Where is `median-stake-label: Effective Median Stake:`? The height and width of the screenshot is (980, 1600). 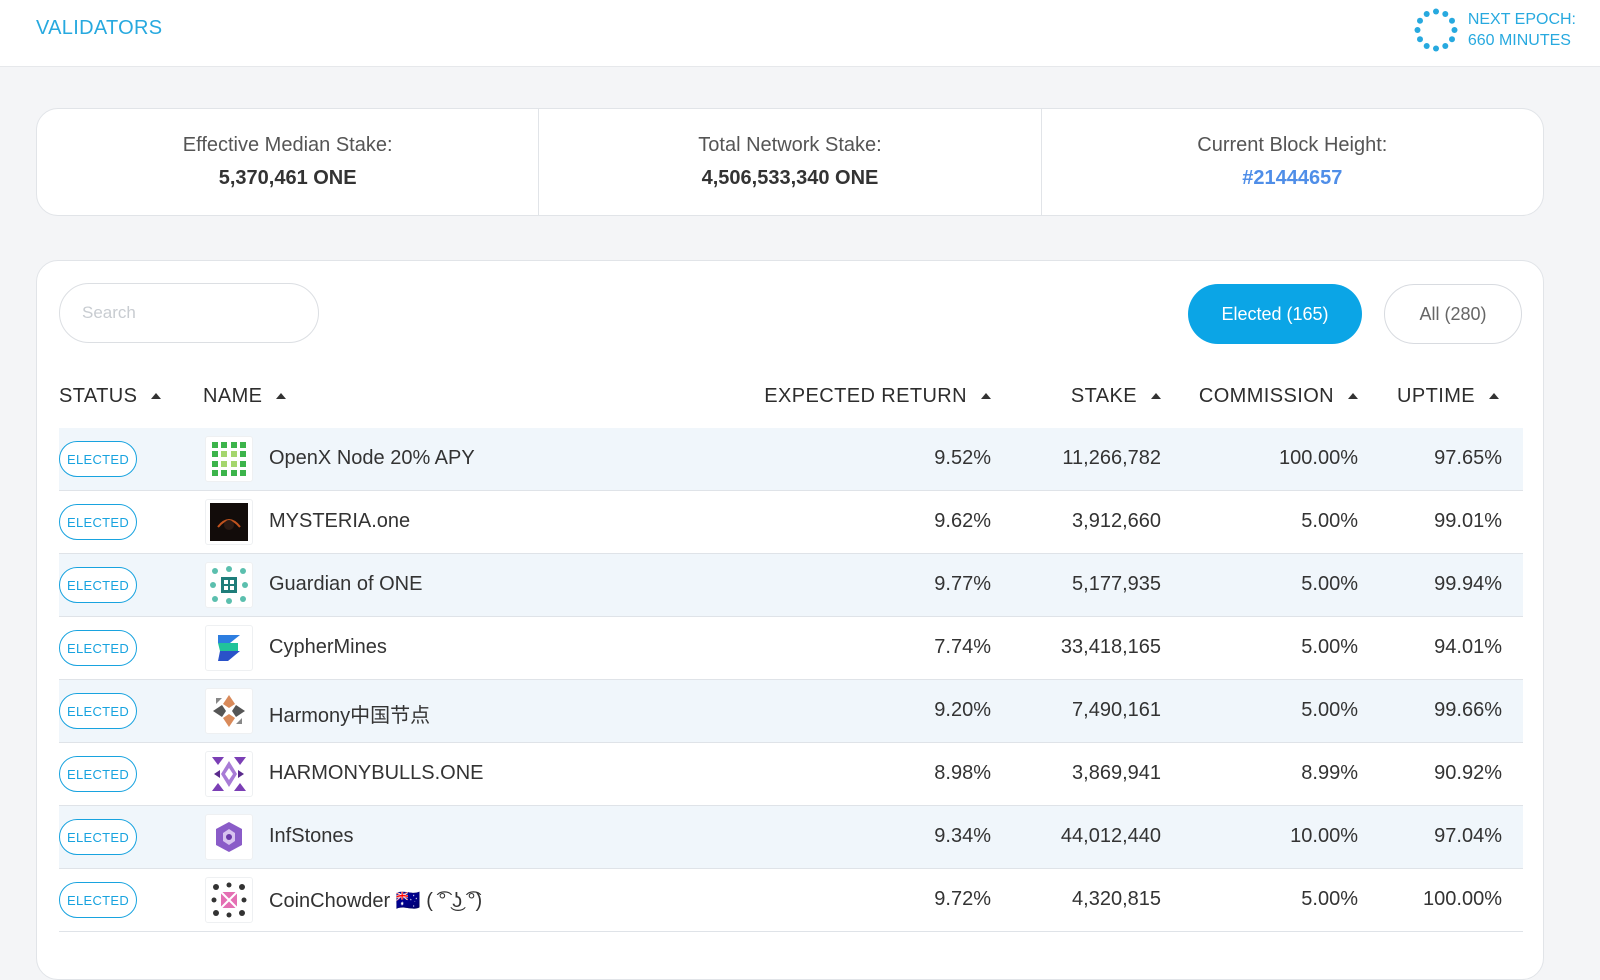
median-stake-label: Effective Median Stake: is located at coordinates (287, 145).